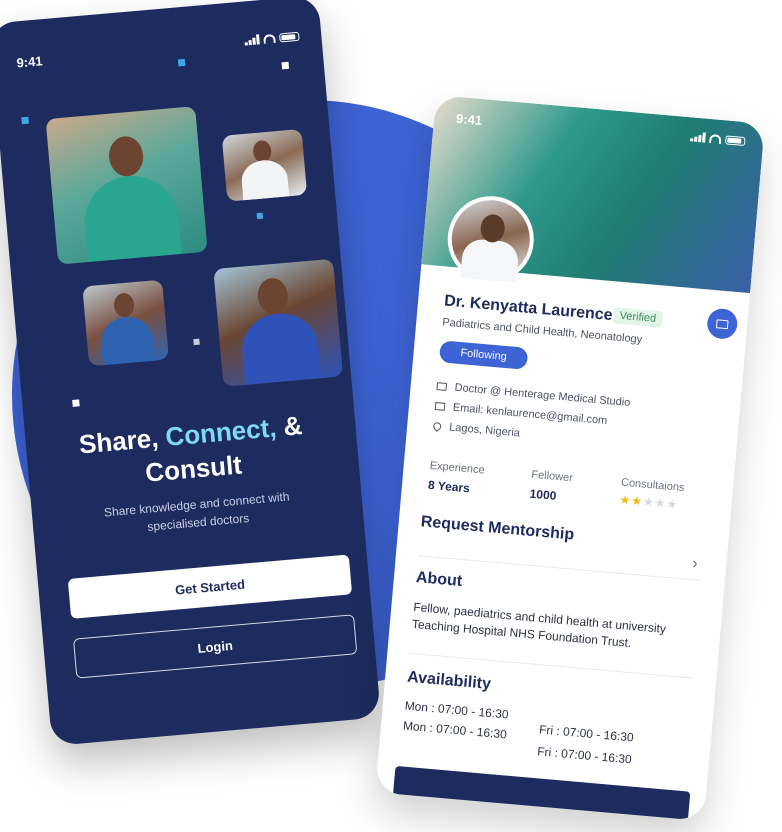 Image resolution: width=782 pixels, height=832 pixels. What do you see at coordinates (649, 502) in the screenshot?
I see `consultations-rating: ★★★★★` at bounding box center [649, 502].